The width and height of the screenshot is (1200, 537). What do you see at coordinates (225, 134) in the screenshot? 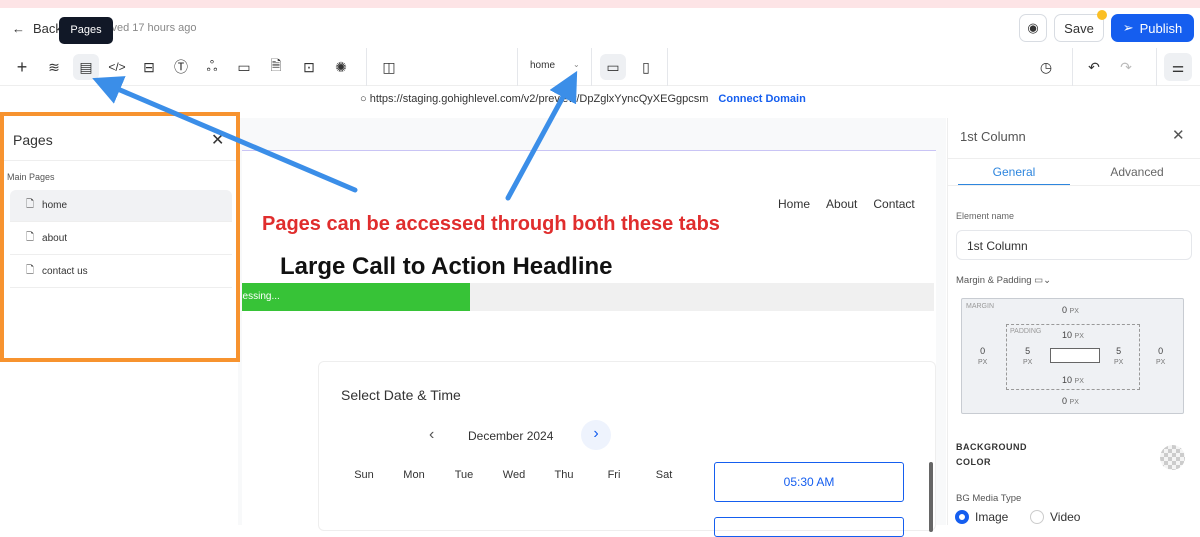
I see `arrow-to-pages-icon` at bounding box center [225, 134].